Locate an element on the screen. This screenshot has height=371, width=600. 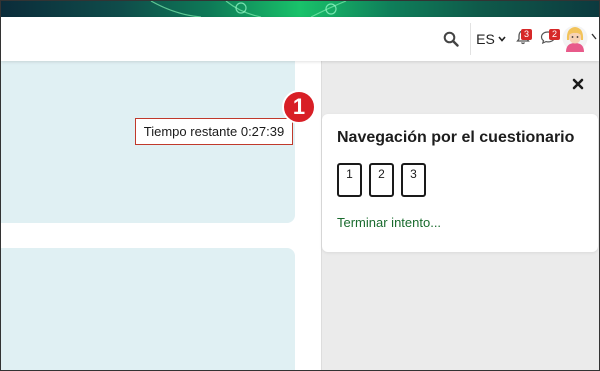
notifications-badge: 3 is located at coordinates (526, 34).